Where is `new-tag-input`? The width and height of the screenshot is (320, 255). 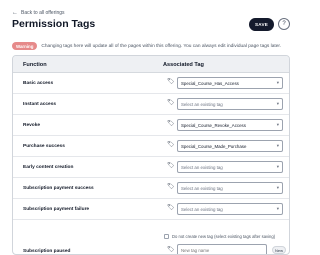 new-tag-input is located at coordinates (222, 249).